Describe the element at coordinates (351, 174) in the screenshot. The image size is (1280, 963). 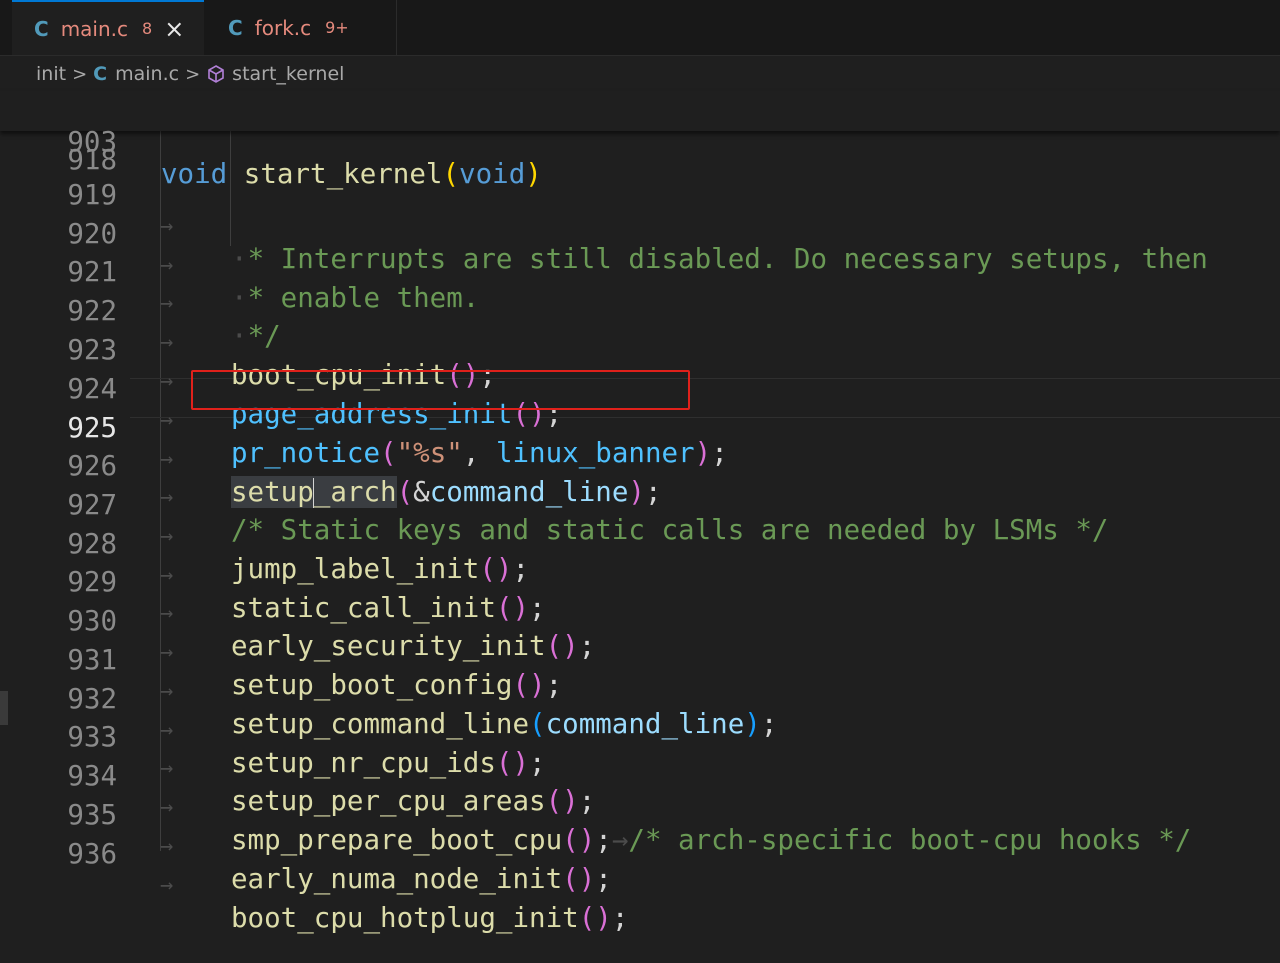
I see `sticky-code: void start_kernel(void)` at that location.